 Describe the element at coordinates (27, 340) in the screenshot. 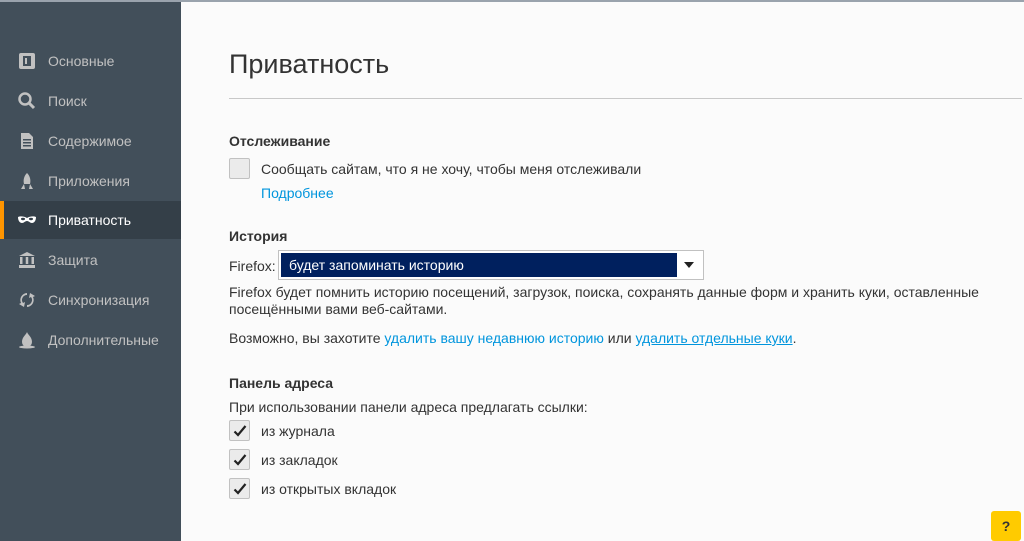

I see `advanced-icon` at that location.